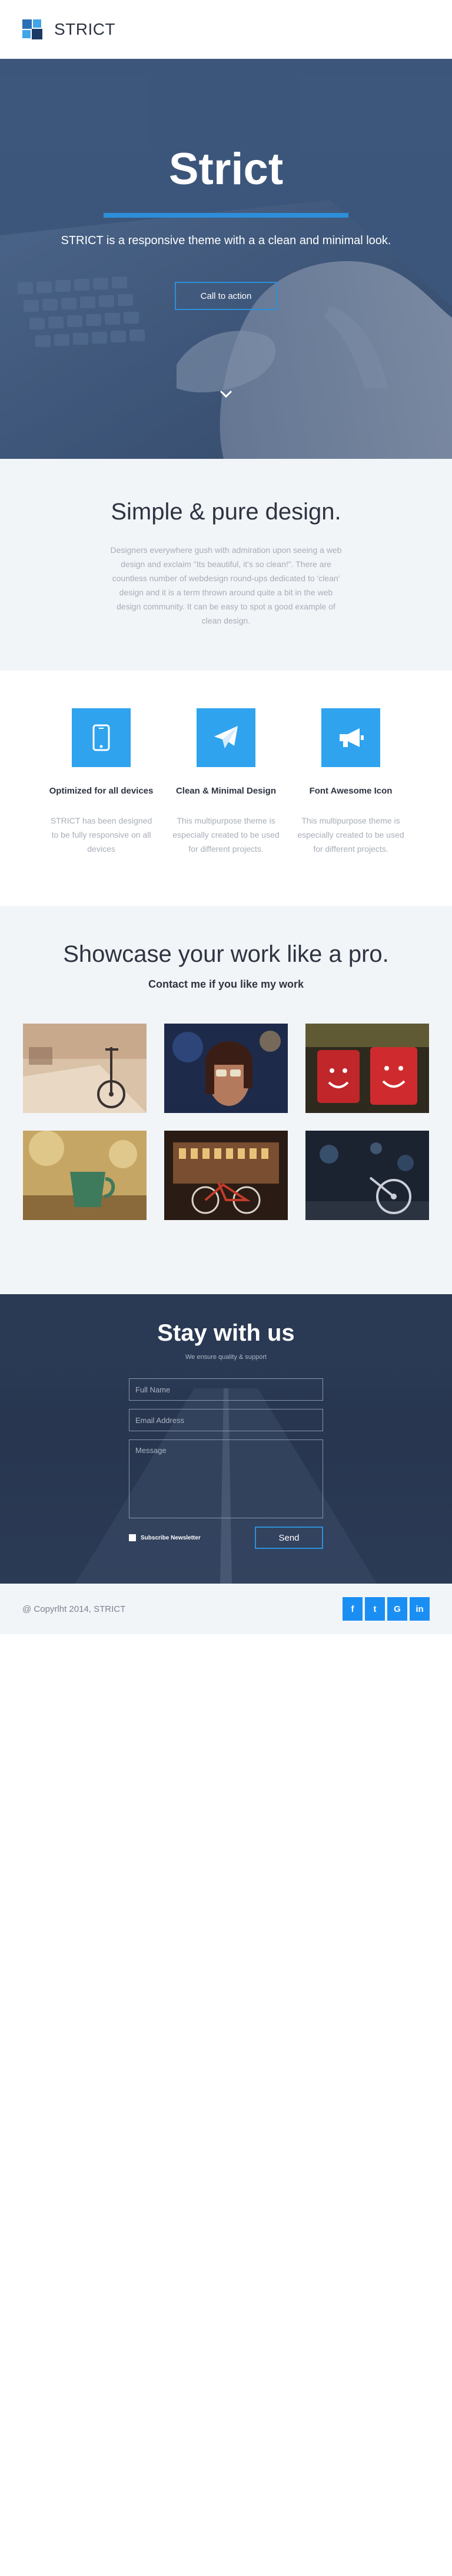  I want to click on contact-tagline: We ensure quality & support, so click(226, 1357).